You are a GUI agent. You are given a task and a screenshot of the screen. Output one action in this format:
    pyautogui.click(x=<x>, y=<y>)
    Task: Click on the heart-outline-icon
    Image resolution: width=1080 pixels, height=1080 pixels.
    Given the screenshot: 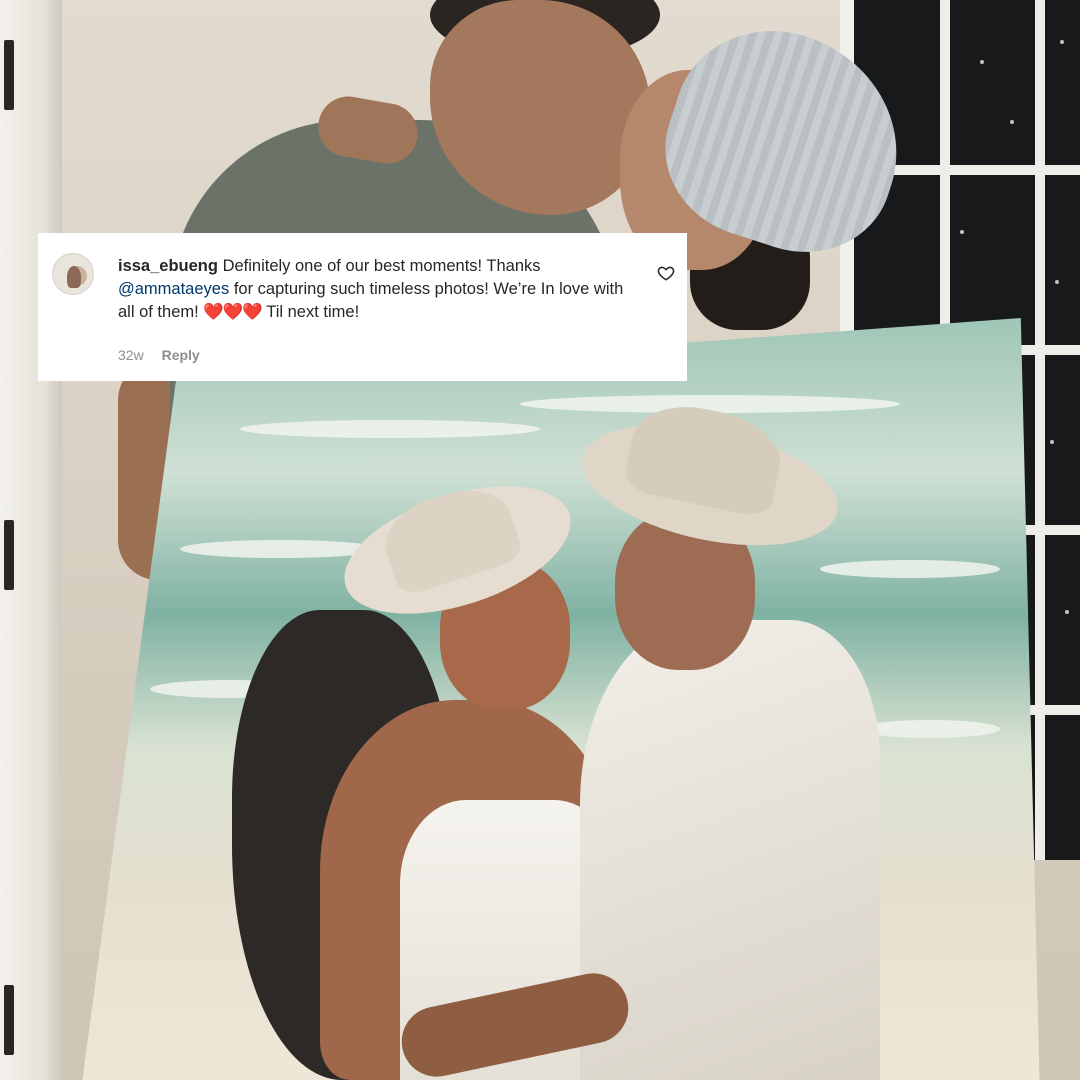 What is the action you would take?
    pyautogui.click(x=666, y=273)
    